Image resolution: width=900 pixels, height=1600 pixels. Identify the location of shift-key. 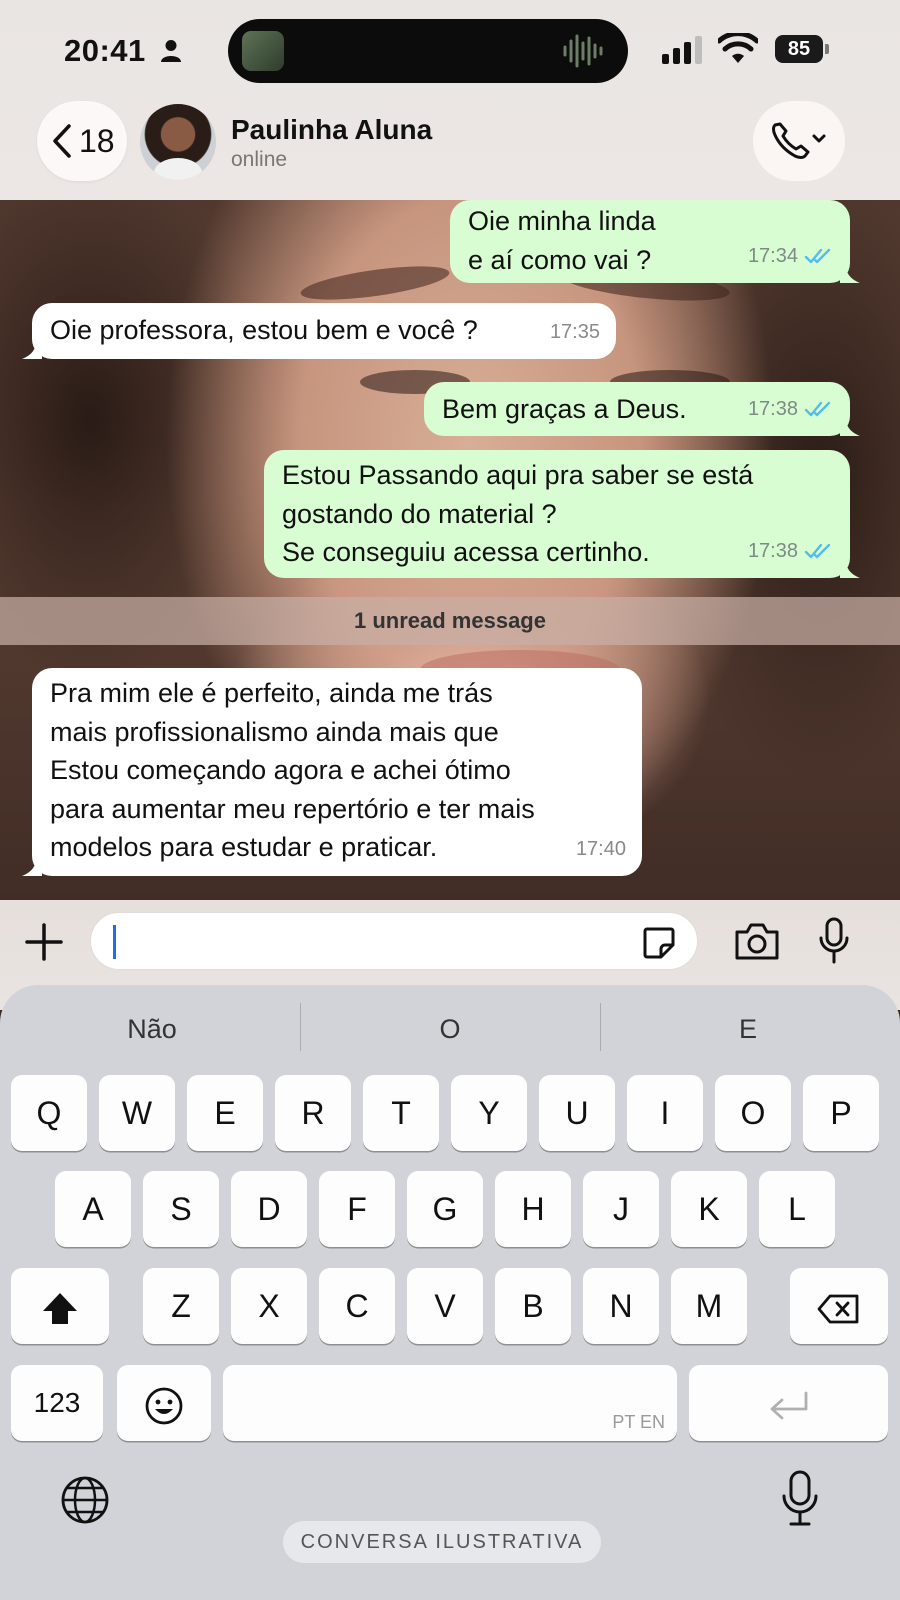
(60, 1306).